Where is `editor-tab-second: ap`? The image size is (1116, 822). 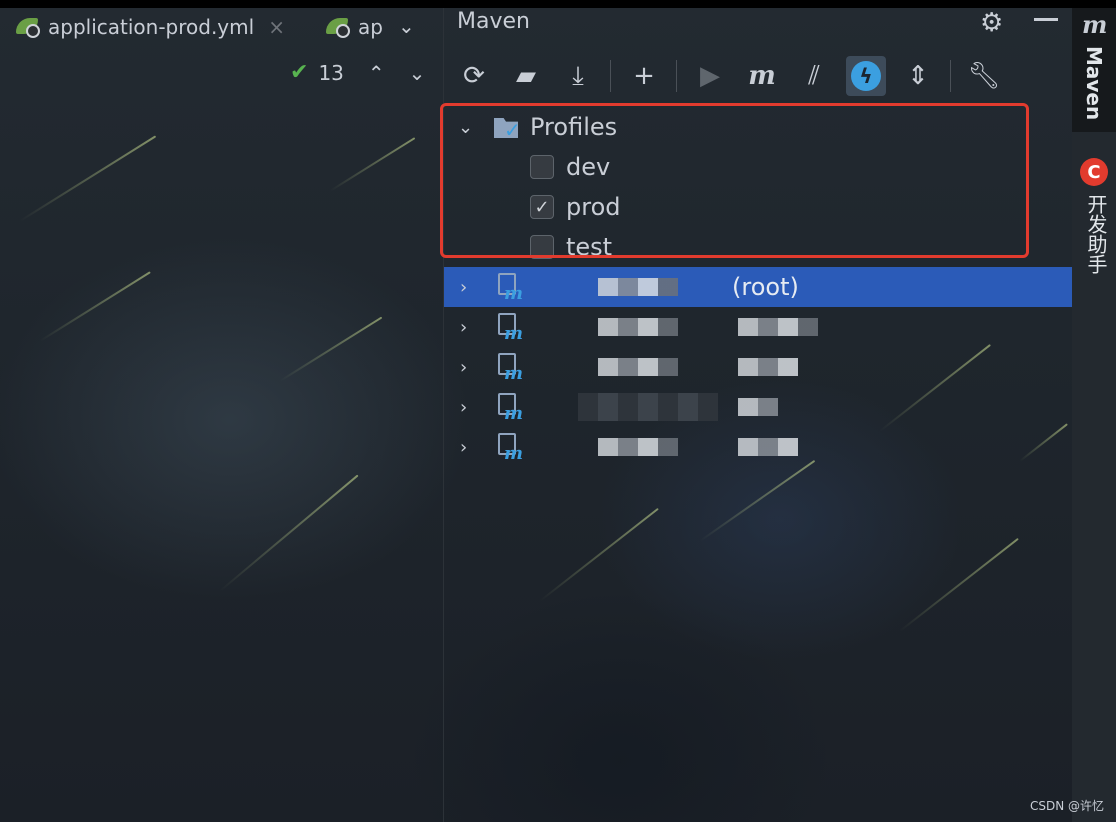
editor-tab-second: ap is located at coordinates (354, 27).